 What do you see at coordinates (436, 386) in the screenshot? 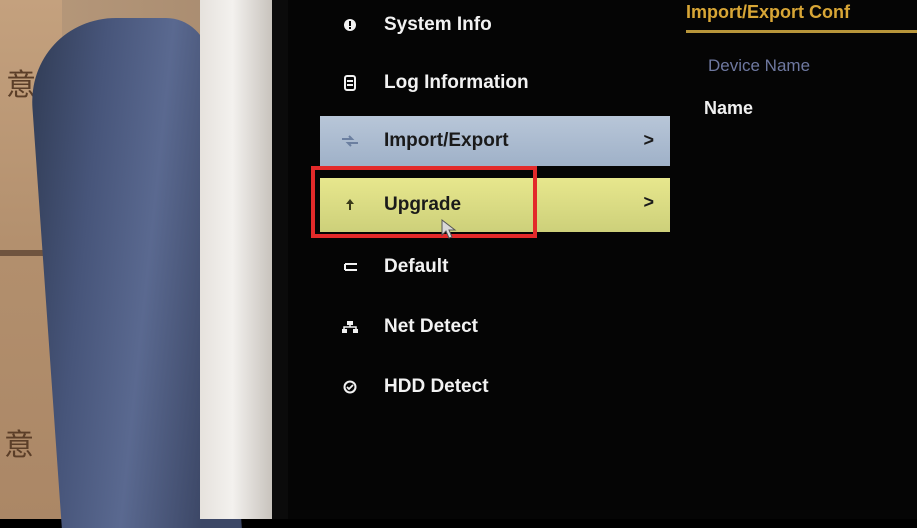
I see `menu-item-label: HDD Detect` at bounding box center [436, 386].